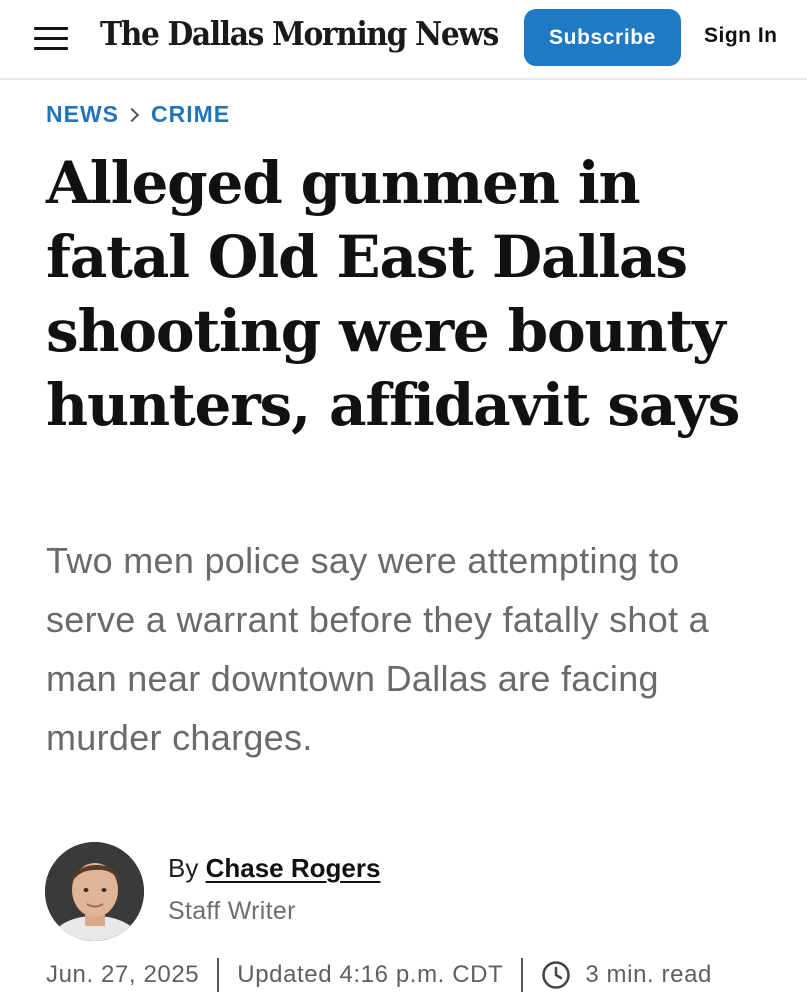 The width and height of the screenshot is (807, 1000). I want to click on masthead-logo: The Dallas Morning News, so click(299, 33).